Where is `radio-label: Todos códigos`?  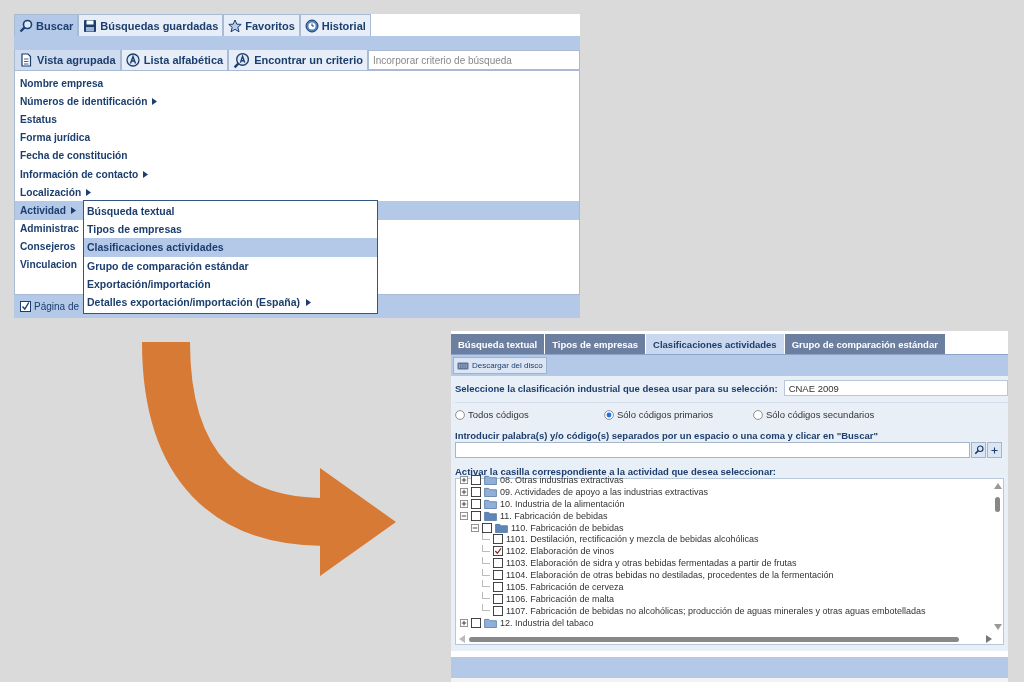
radio-label: Todos códigos is located at coordinates (498, 414).